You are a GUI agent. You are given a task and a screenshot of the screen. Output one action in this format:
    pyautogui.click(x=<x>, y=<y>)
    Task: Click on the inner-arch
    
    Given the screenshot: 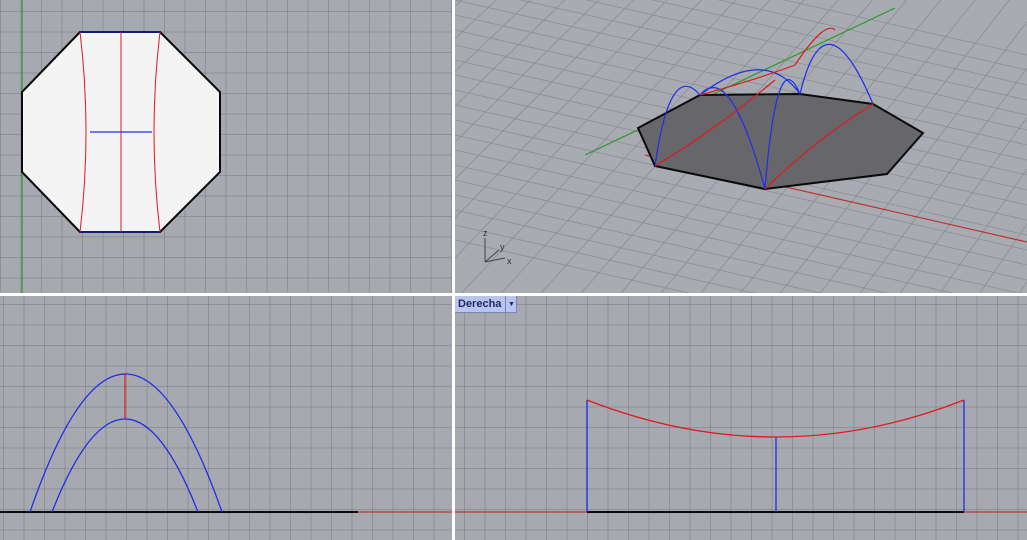 What is the action you would take?
    pyautogui.click(x=125, y=465)
    